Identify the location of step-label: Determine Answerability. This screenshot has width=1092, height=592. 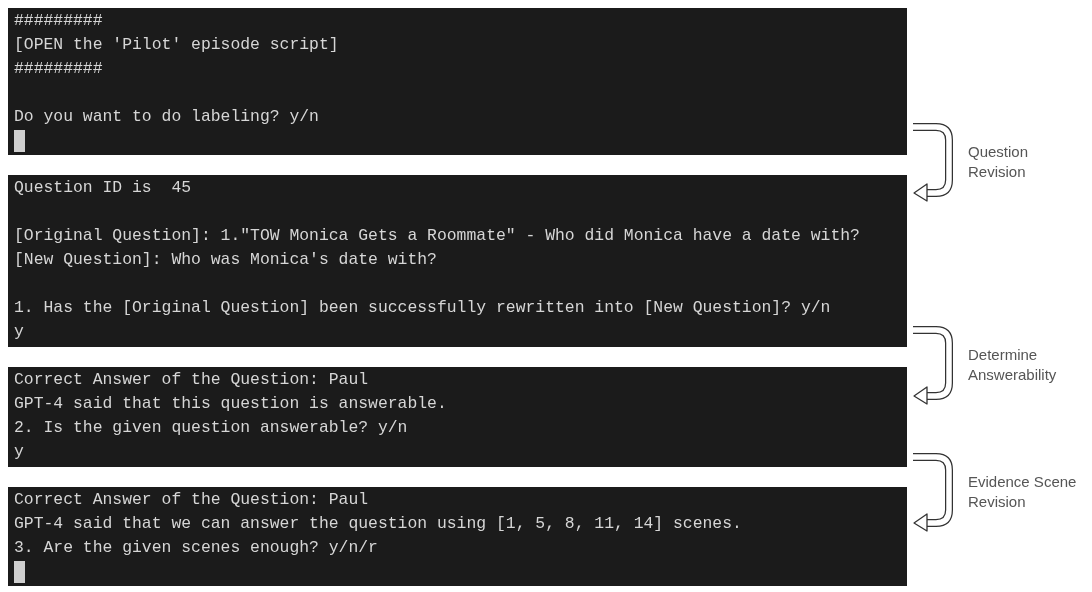
(1012, 365).